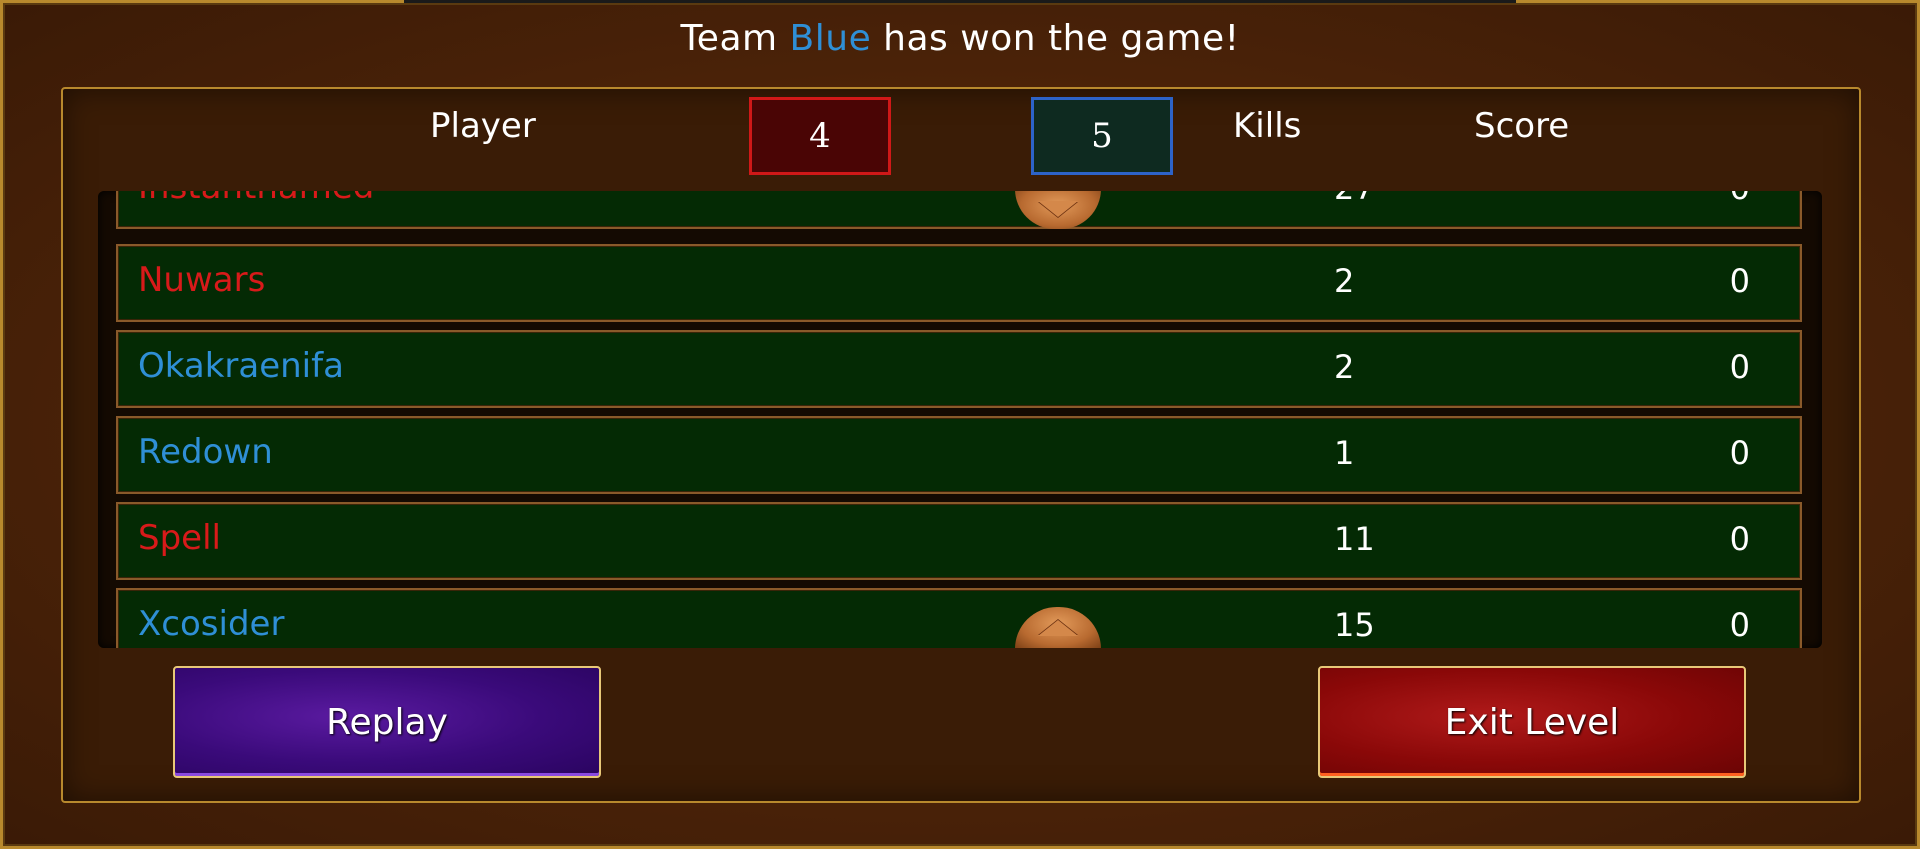  I want to click on winning-team: Blue, so click(830, 38).